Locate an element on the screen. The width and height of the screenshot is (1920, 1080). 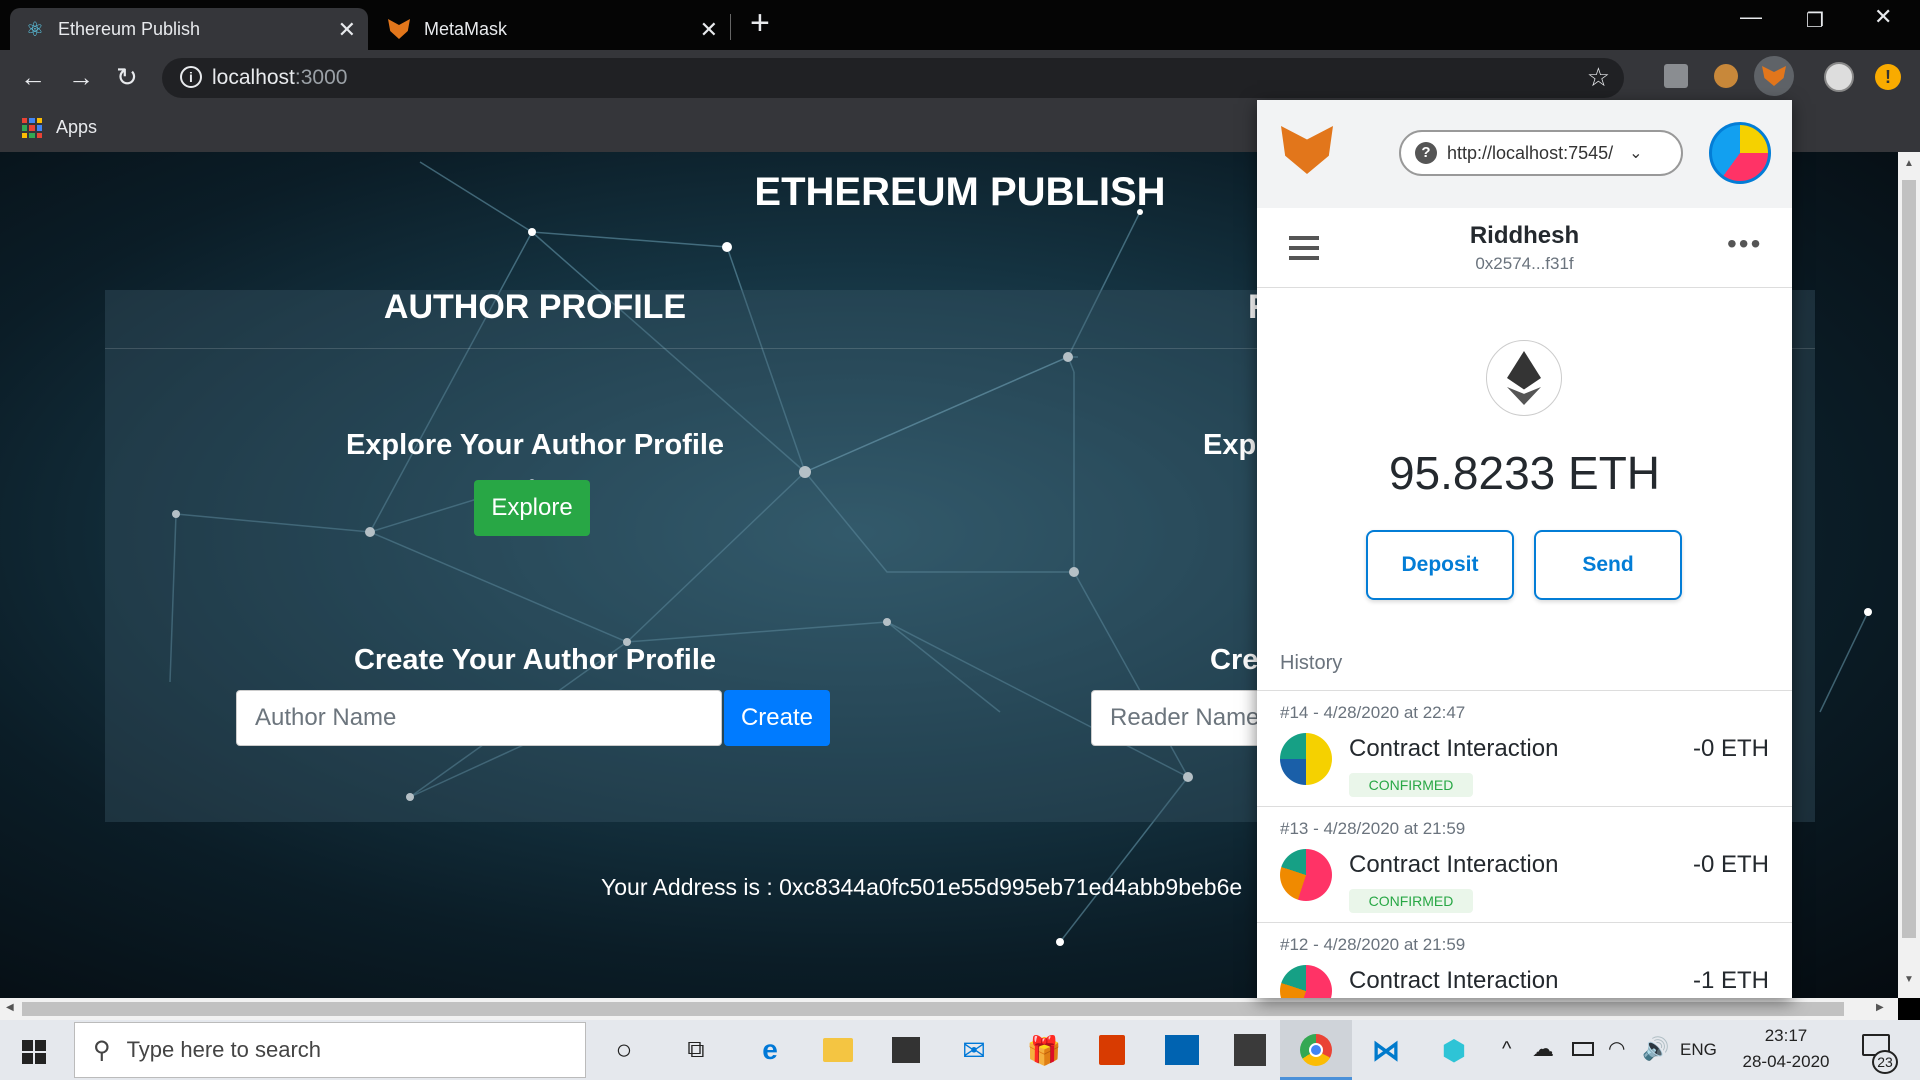
scroll-up-icon: ▲ is located at coordinates (1909, 163).